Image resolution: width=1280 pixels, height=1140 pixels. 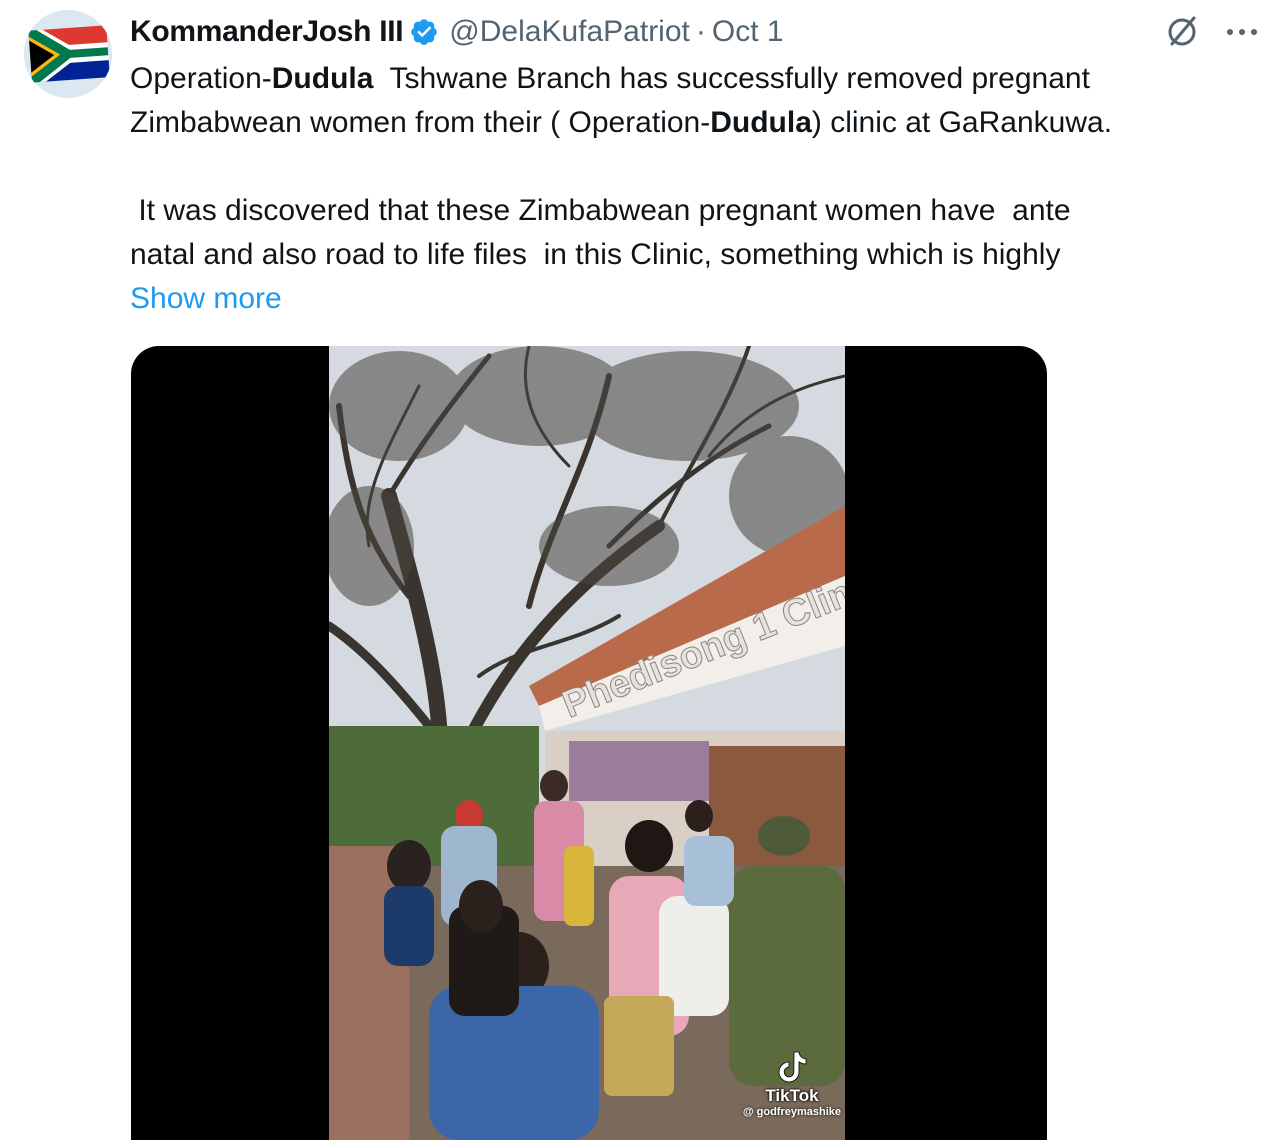 I want to click on user-handle: @DelaKufaPatriot, so click(x=569, y=32).